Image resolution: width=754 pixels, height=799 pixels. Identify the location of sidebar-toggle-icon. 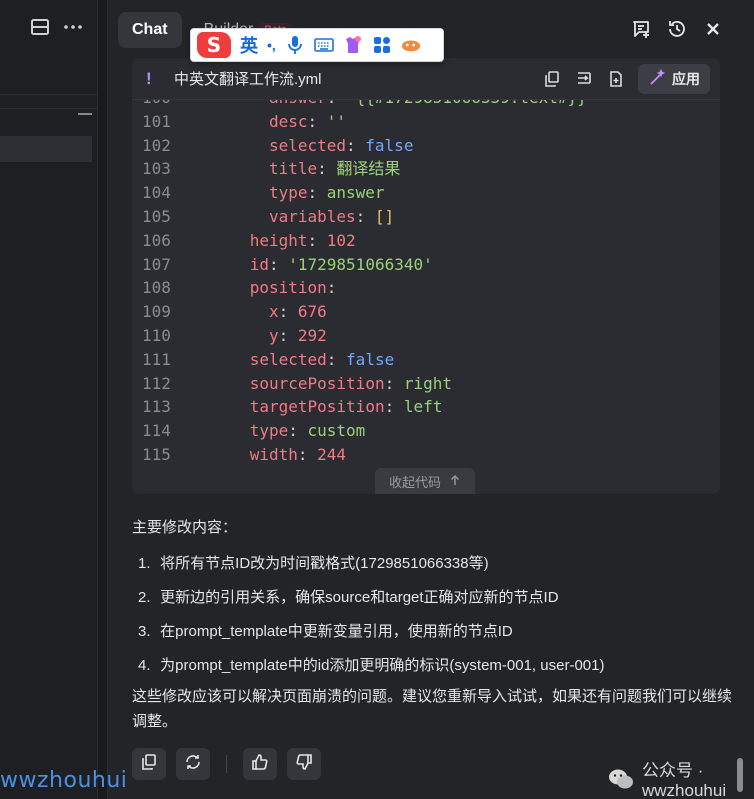
(40, 27).